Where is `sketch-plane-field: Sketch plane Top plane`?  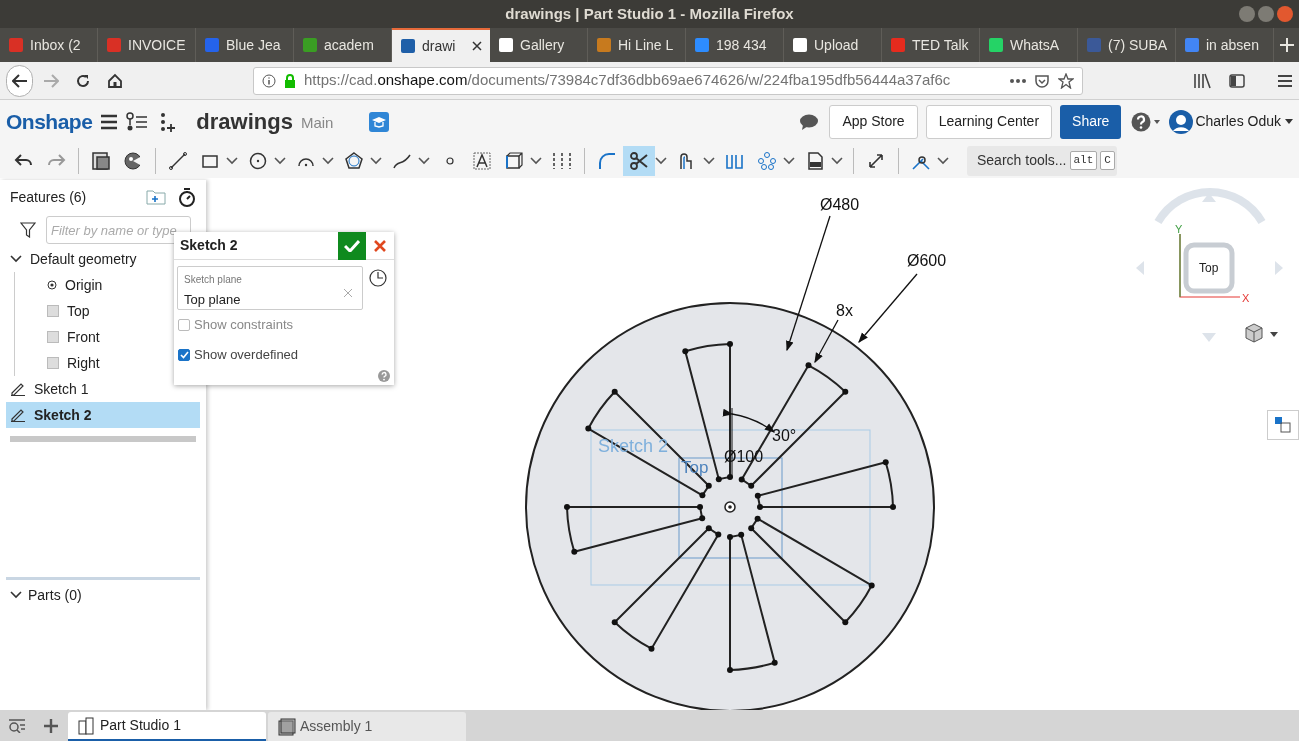 sketch-plane-field: Sketch plane Top plane is located at coordinates (270, 288).